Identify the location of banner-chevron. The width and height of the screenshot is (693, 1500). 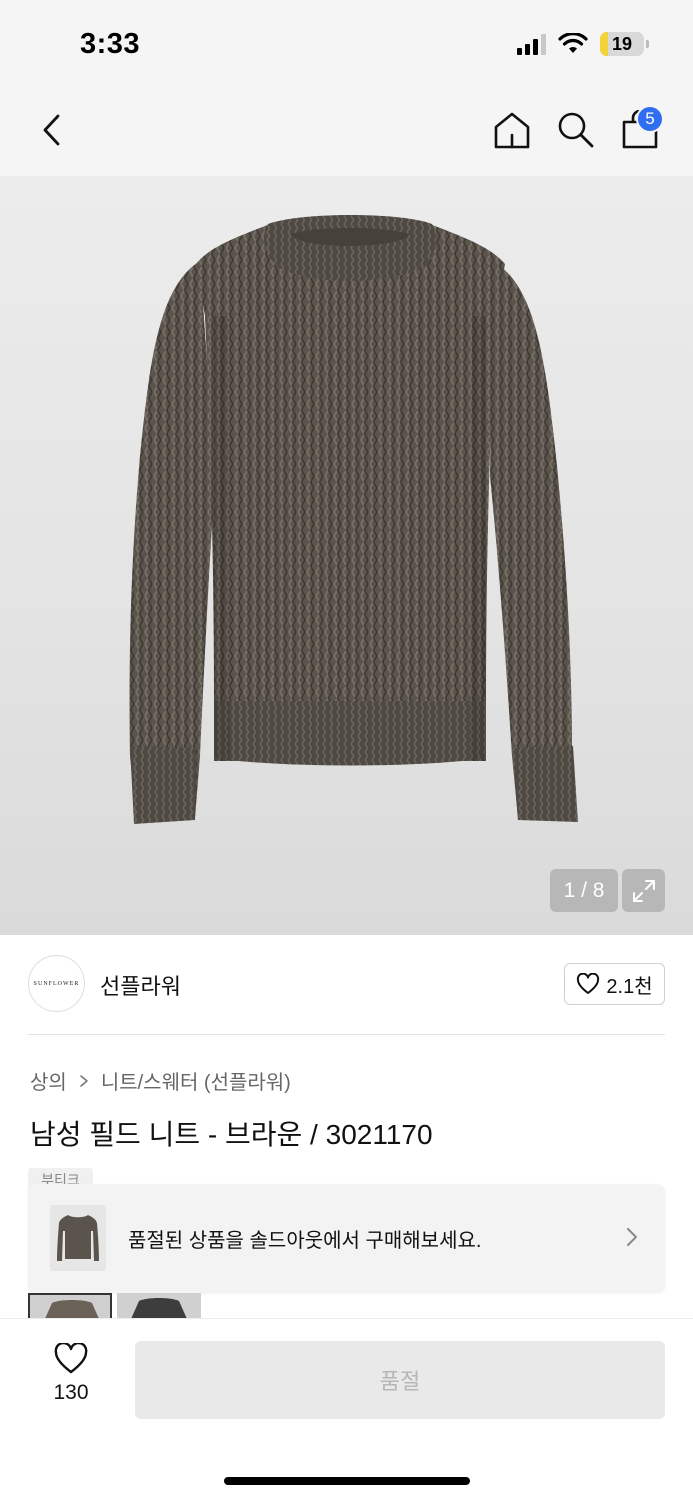
(632, 1239).